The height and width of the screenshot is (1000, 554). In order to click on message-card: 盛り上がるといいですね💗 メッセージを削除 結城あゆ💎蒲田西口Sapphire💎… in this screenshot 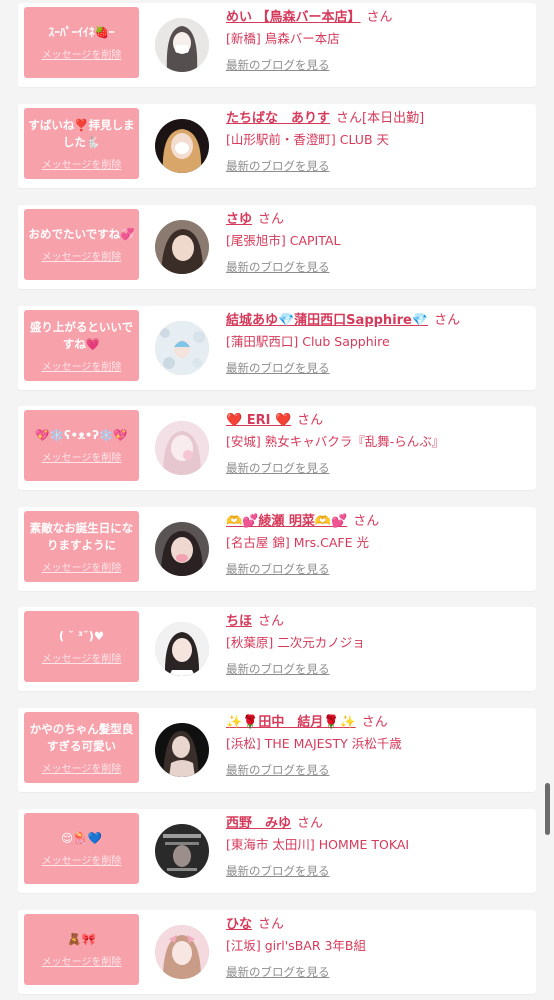, I will do `click(277, 348)`.